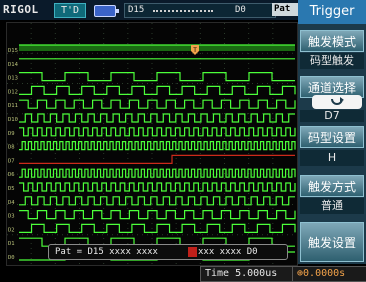  Describe the element at coordinates (11, 203) in the screenshot. I see `channel-label: D4` at that location.